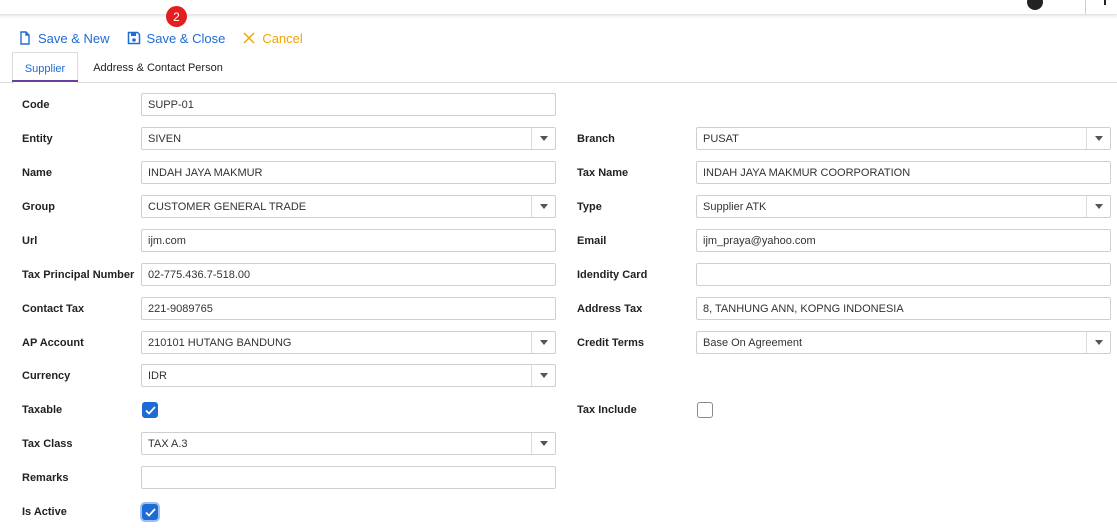 This screenshot has width=1117, height=528. What do you see at coordinates (37, 172) in the screenshot?
I see `name-label: Name` at bounding box center [37, 172].